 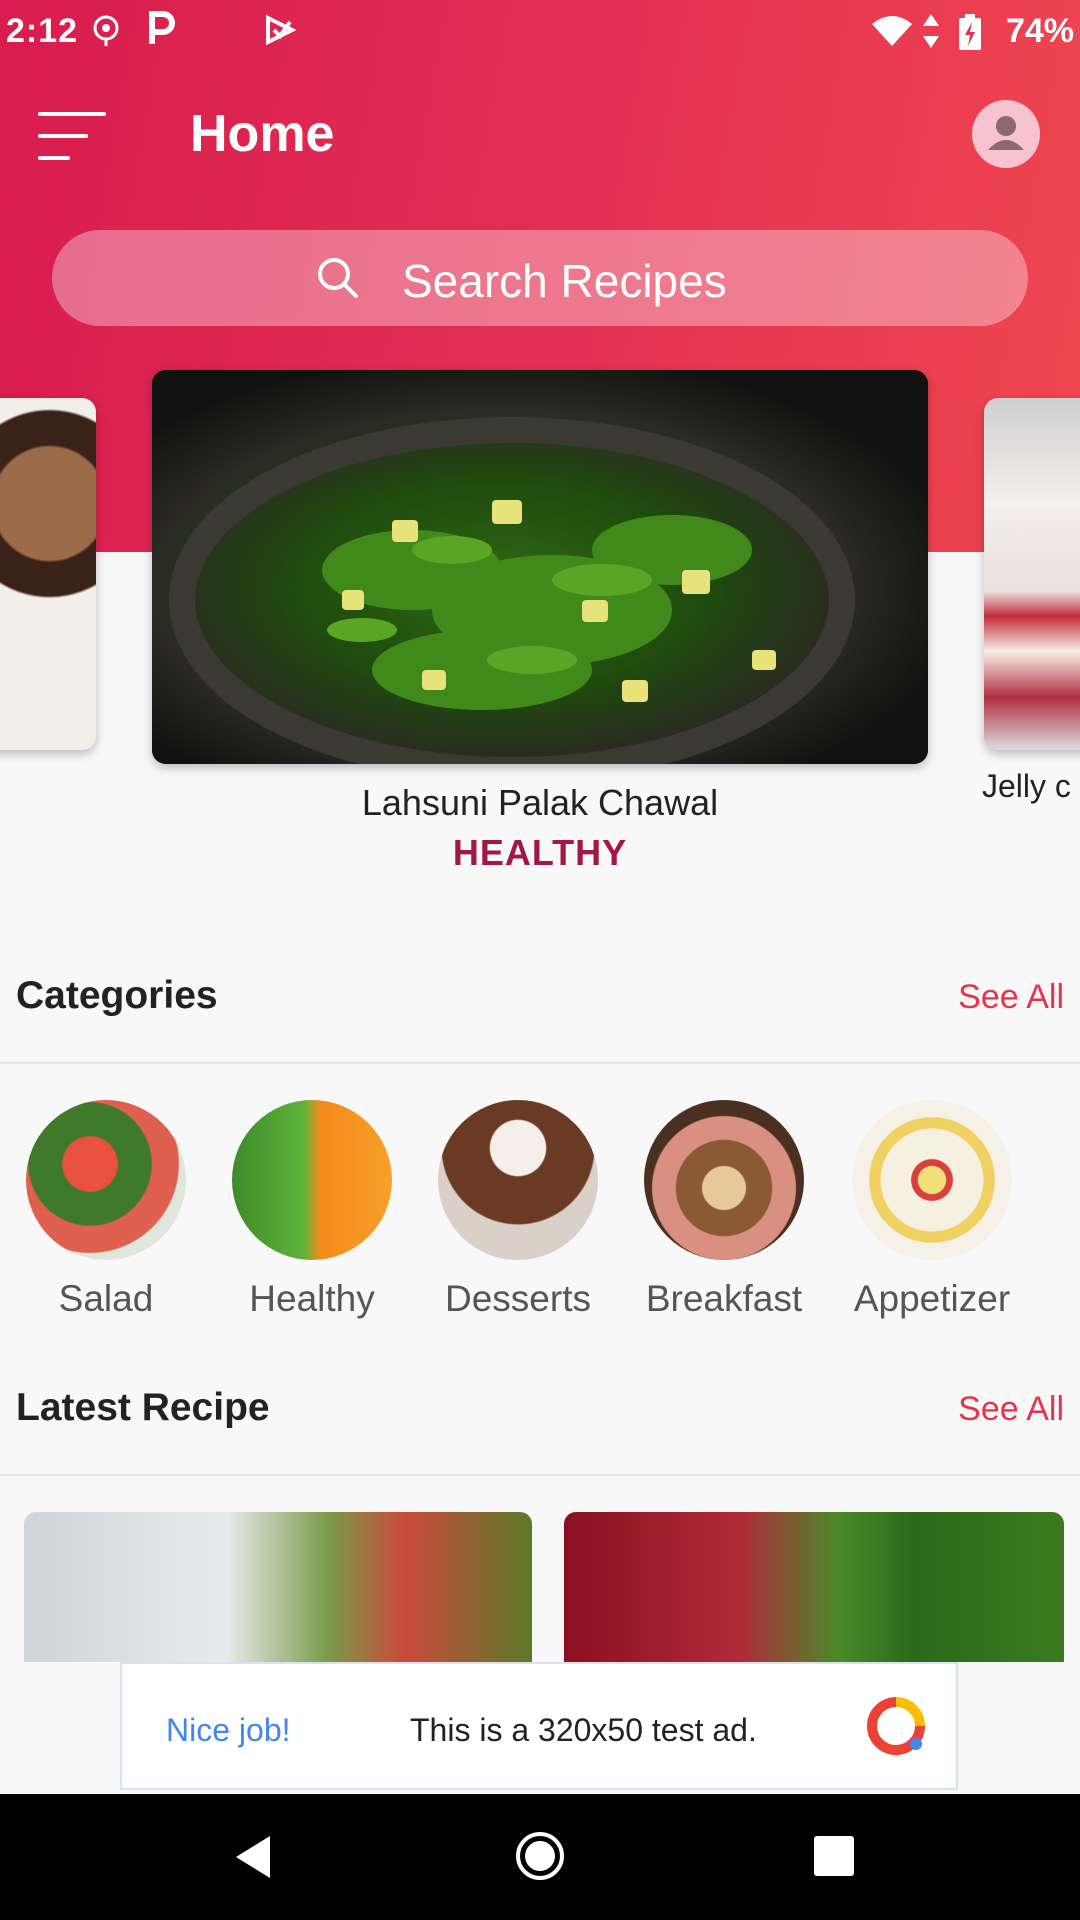 What do you see at coordinates (1011, 1409) in the screenshot?
I see `latest-see-all-link: See All` at bounding box center [1011, 1409].